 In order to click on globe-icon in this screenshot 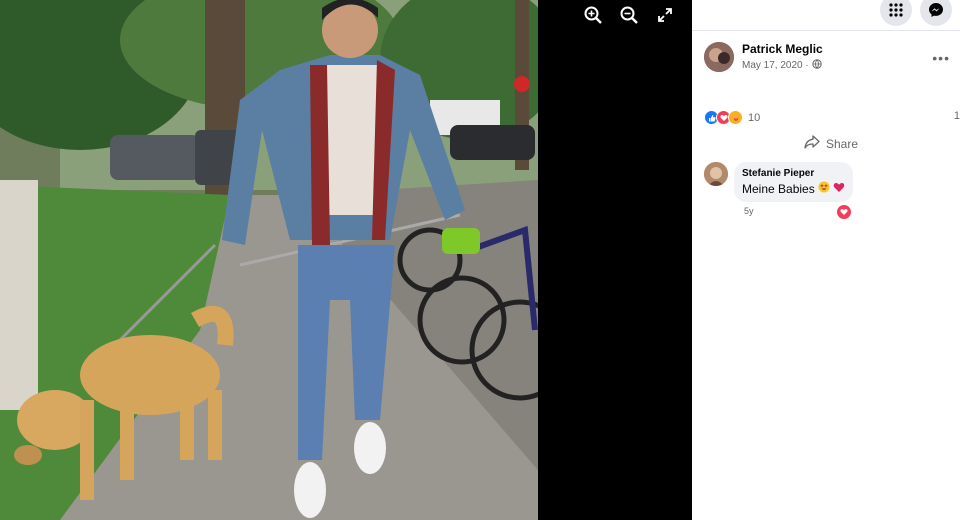, I will do `click(817, 65)`.